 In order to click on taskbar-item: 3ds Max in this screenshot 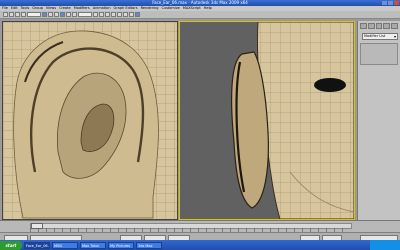, I will do `click(149, 245)`.